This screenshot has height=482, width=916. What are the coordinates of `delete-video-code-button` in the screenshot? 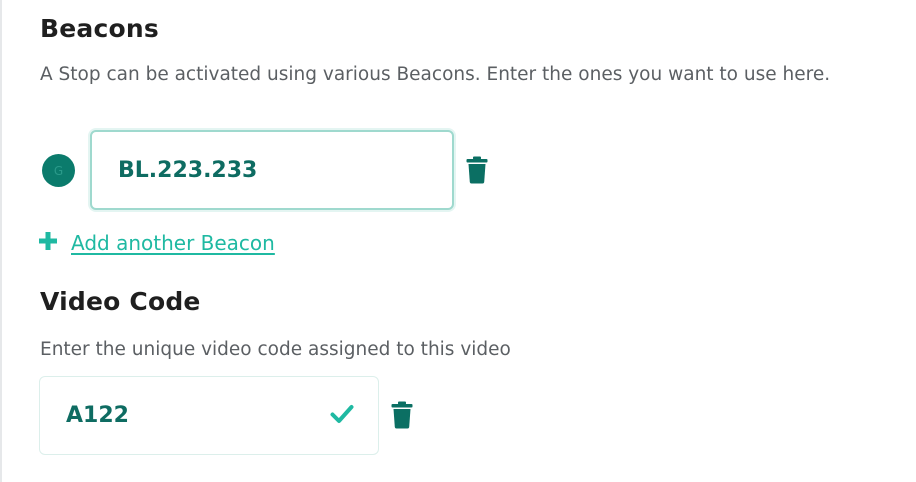 It's located at (402, 415).